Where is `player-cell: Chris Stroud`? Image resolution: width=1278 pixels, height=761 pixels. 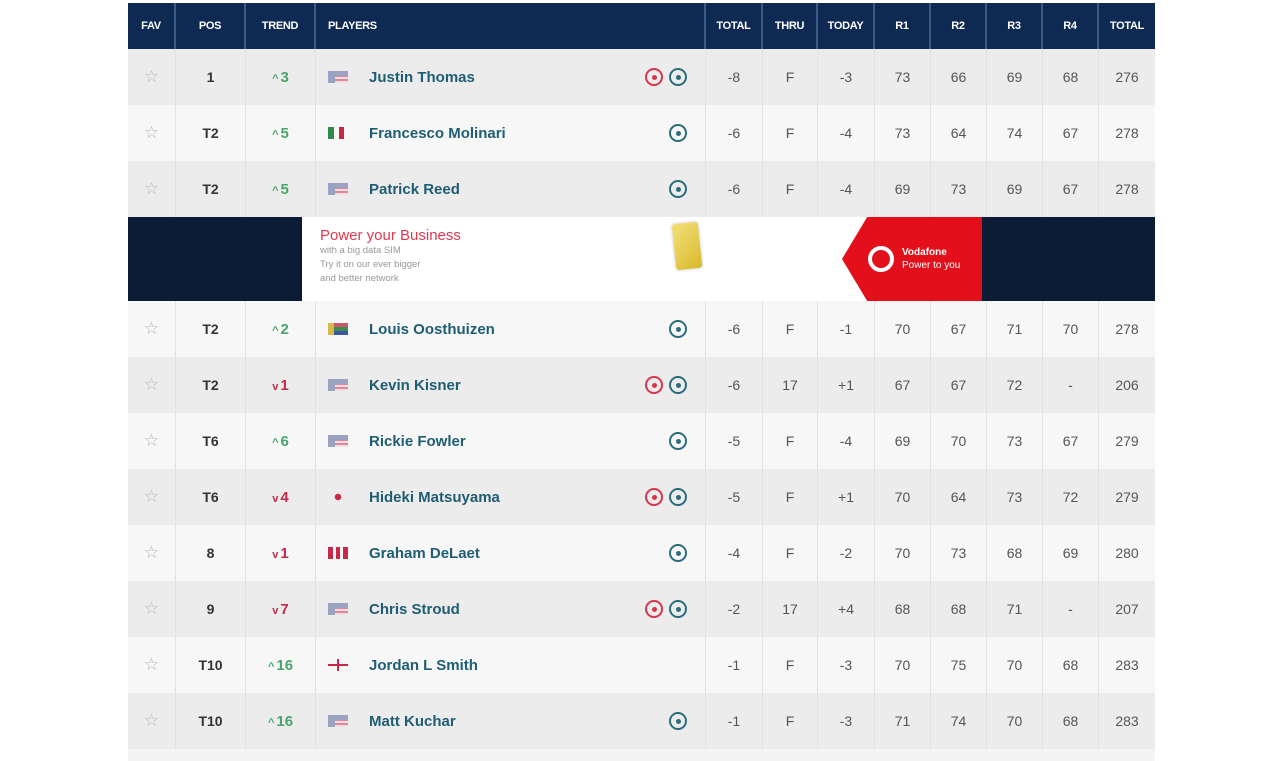
player-cell: Chris Stroud is located at coordinates (511, 609).